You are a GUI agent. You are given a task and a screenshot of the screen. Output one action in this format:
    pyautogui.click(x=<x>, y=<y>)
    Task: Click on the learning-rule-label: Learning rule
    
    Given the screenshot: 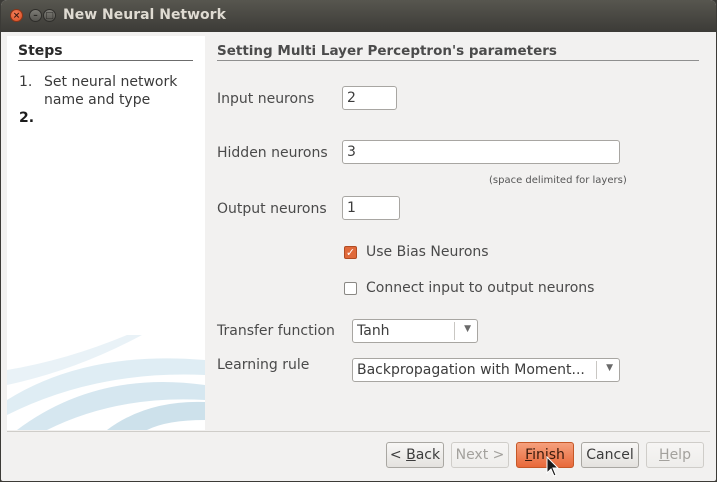 What is the action you would take?
    pyautogui.click(x=263, y=365)
    